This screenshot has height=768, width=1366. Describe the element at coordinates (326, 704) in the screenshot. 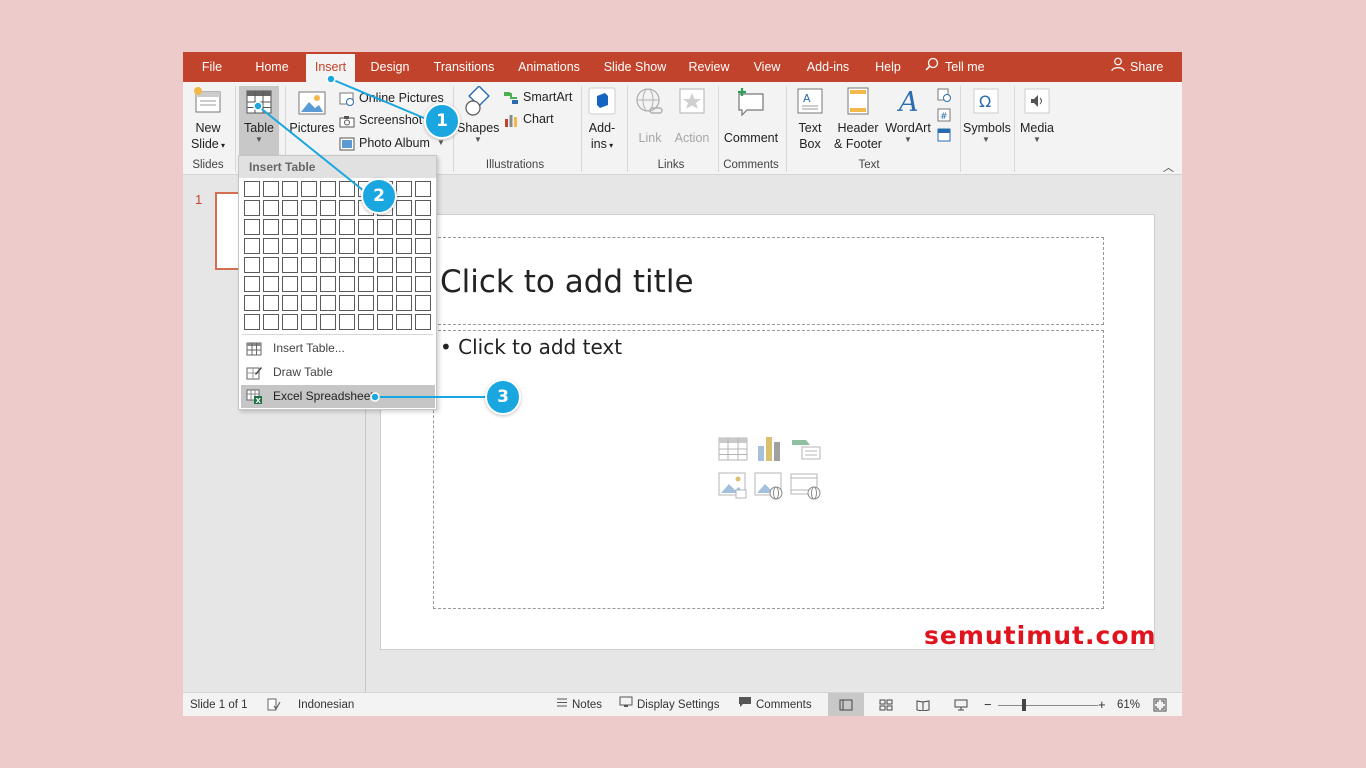

I see `language-indicator: Indonesian` at that location.